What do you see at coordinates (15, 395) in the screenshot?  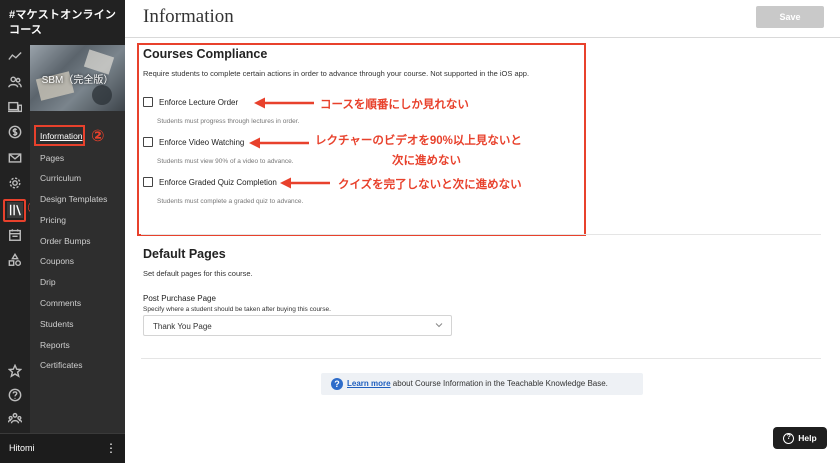 I see `help-circle-icon` at bounding box center [15, 395].